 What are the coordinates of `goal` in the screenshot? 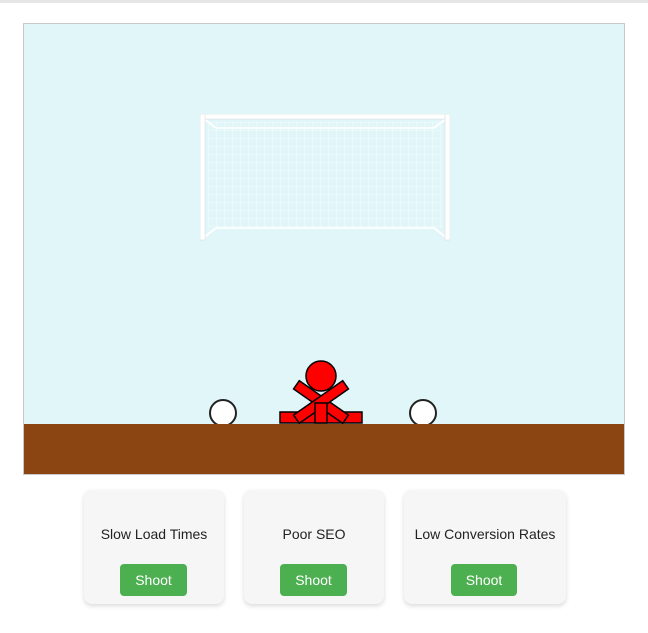 It's located at (325, 177).